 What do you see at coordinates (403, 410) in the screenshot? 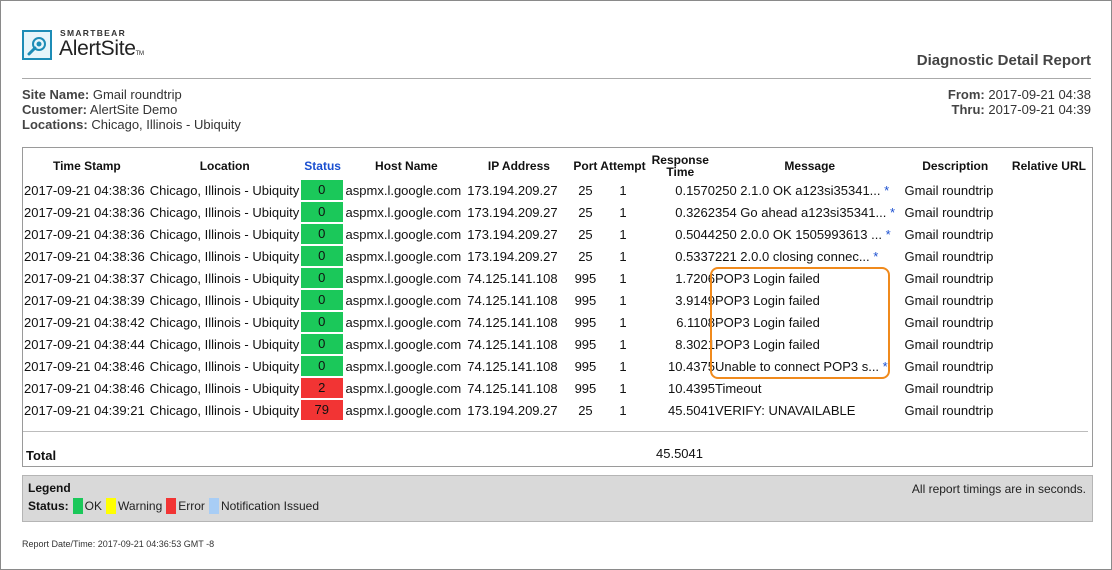
I see `cell-host-name: aspmx.l.google.com` at bounding box center [403, 410].